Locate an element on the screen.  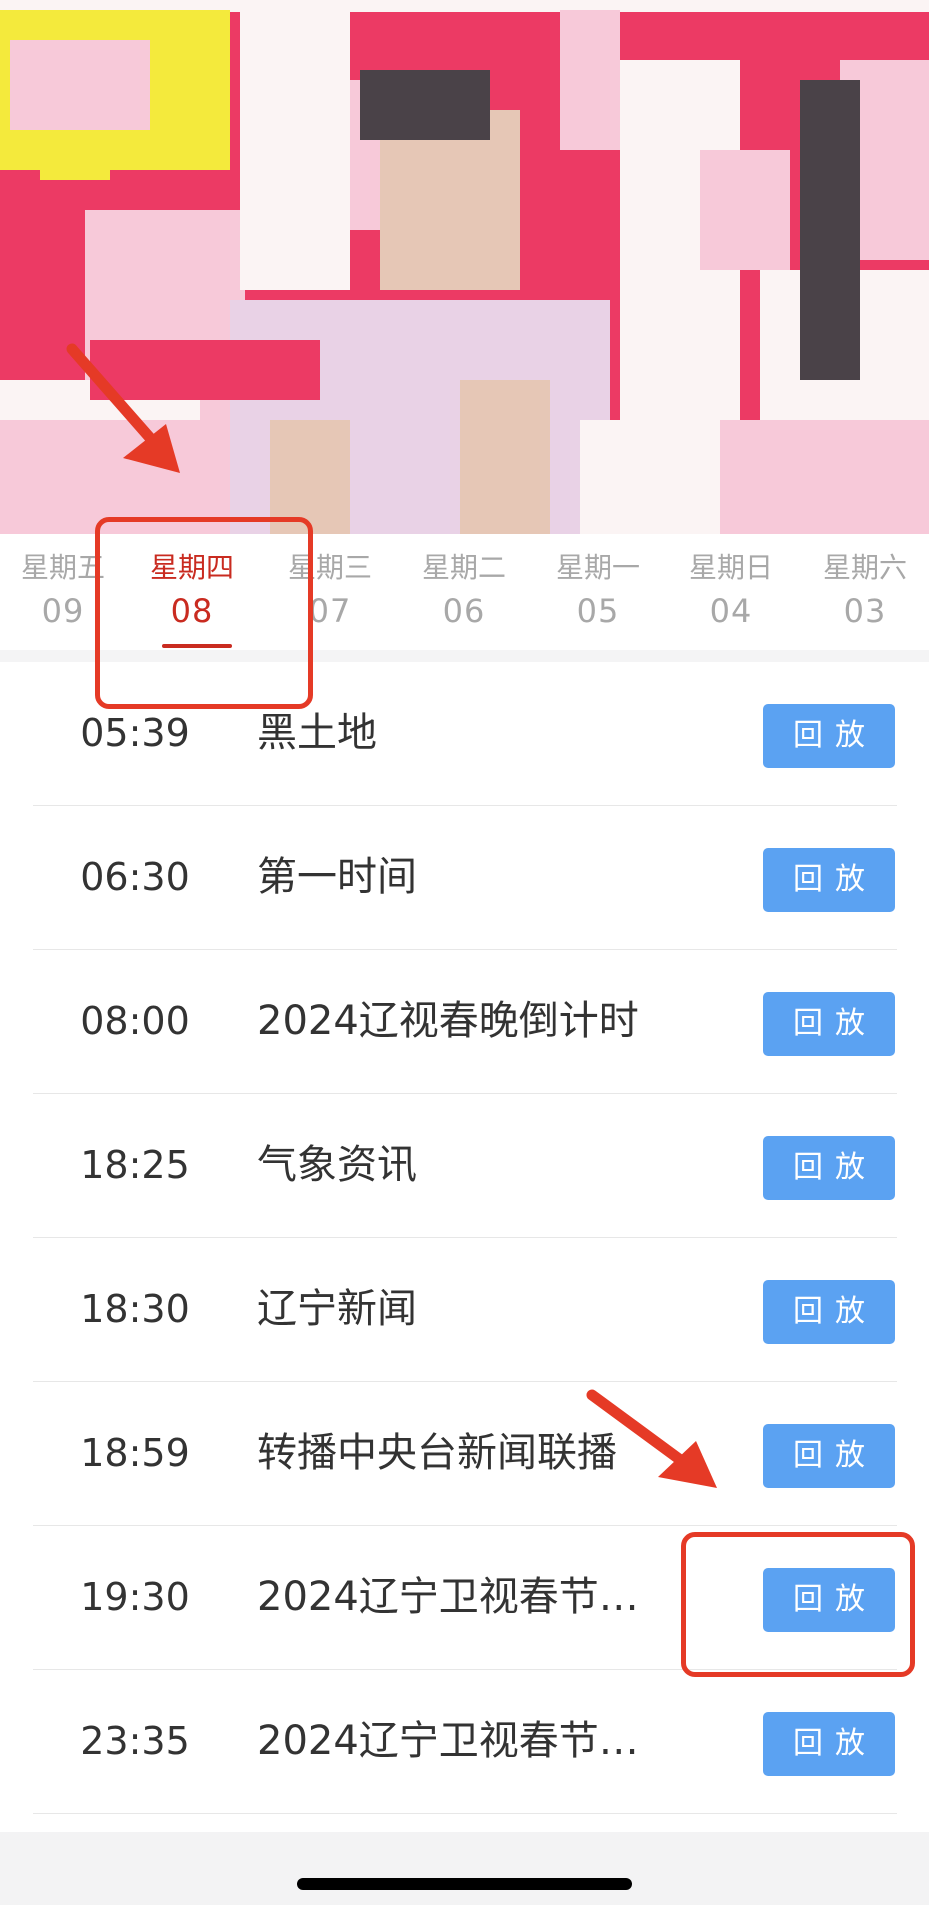
program-time: 19:30 is located at coordinates (135, 1597).